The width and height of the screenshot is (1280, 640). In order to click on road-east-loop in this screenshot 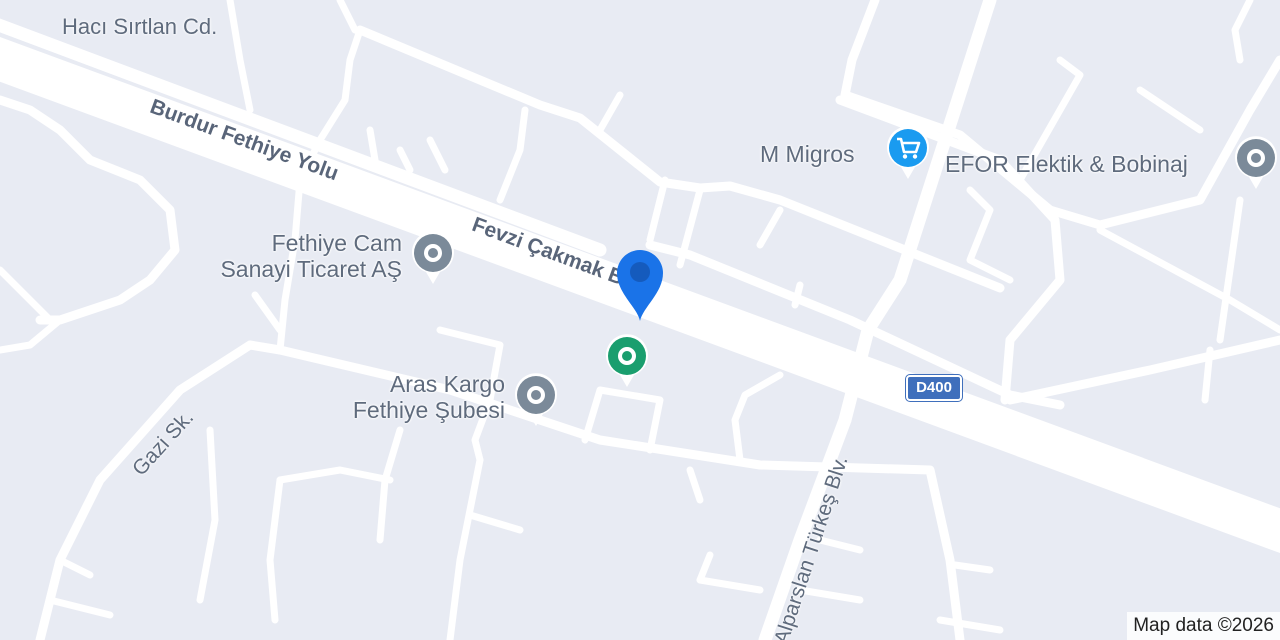, I will do `click(950, 250)`.